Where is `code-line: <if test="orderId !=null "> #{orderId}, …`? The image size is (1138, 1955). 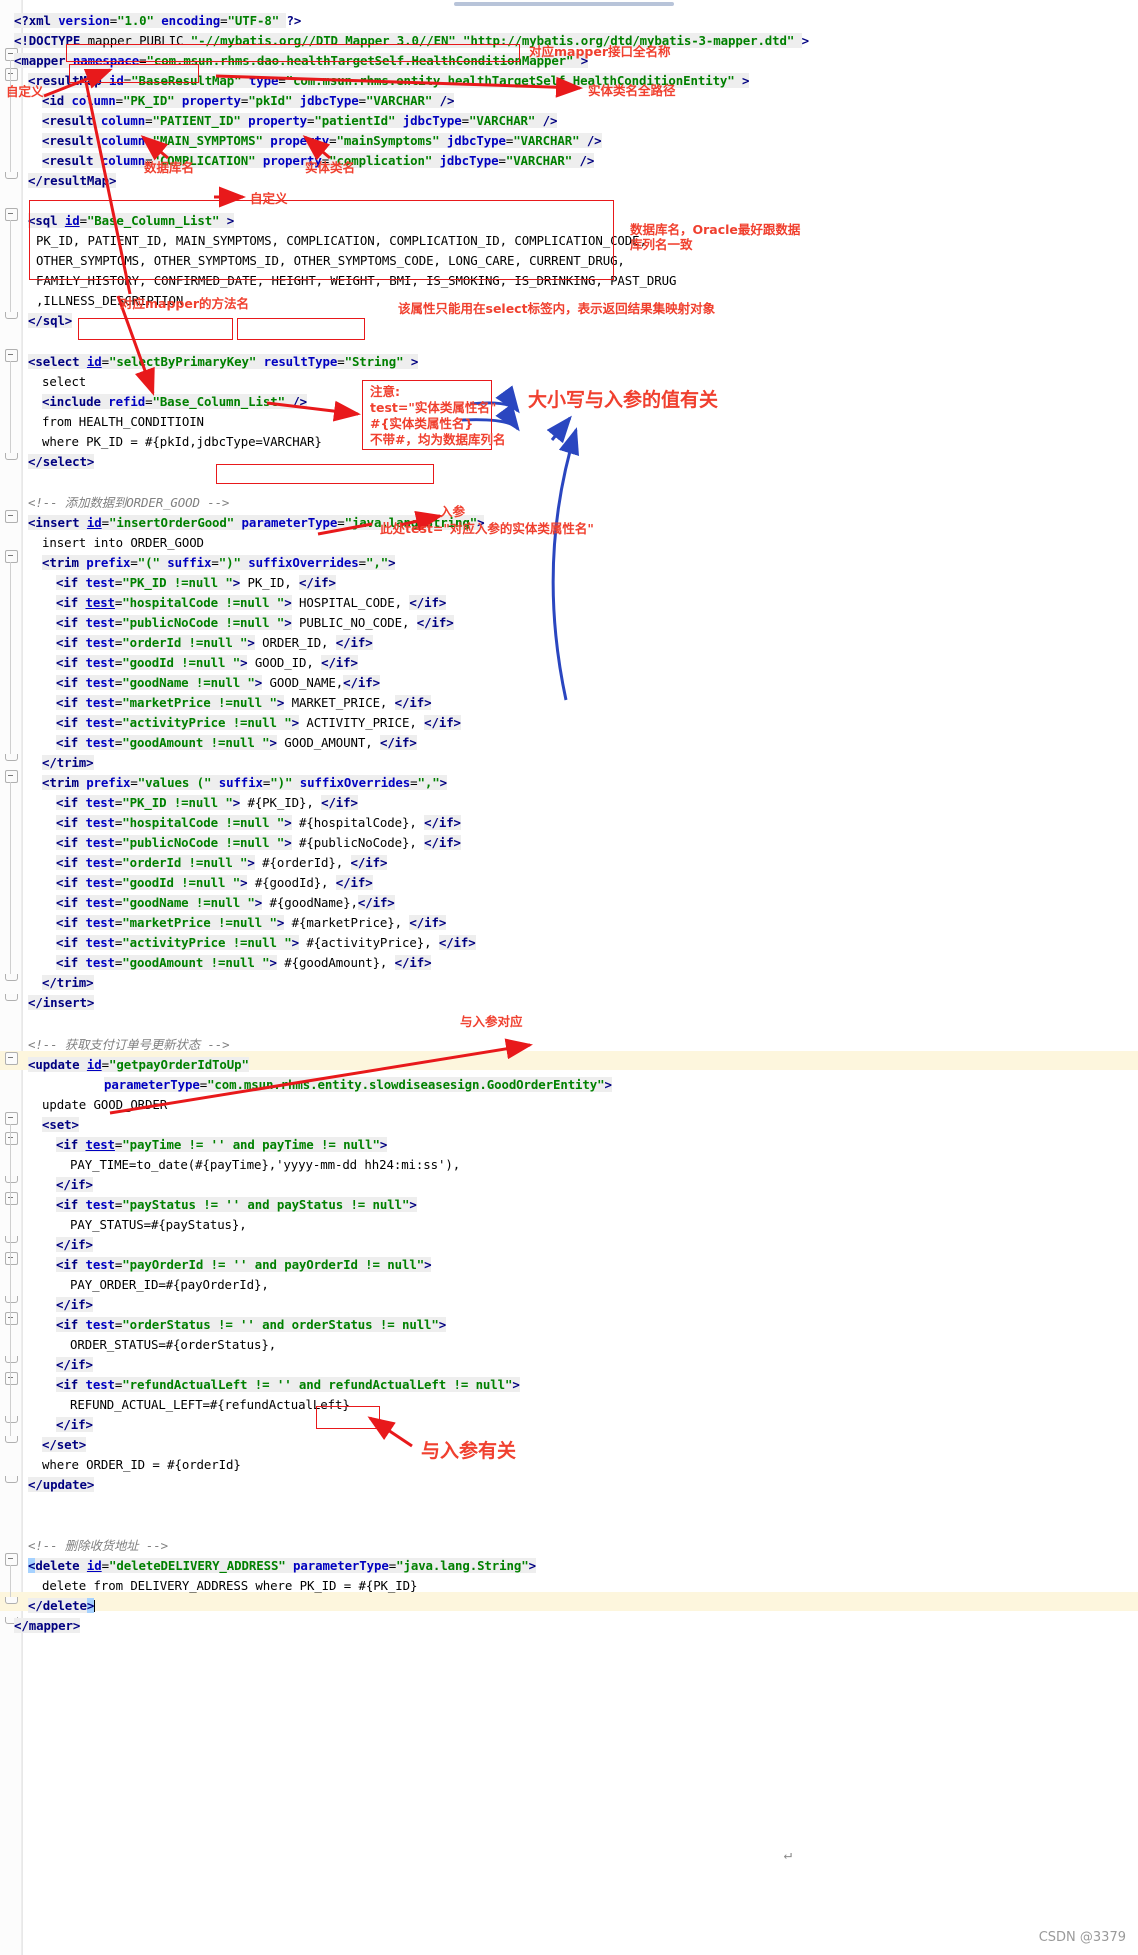
code-line: <if test="orderId !=null "> #{orderId}, … is located at coordinates (221, 863).